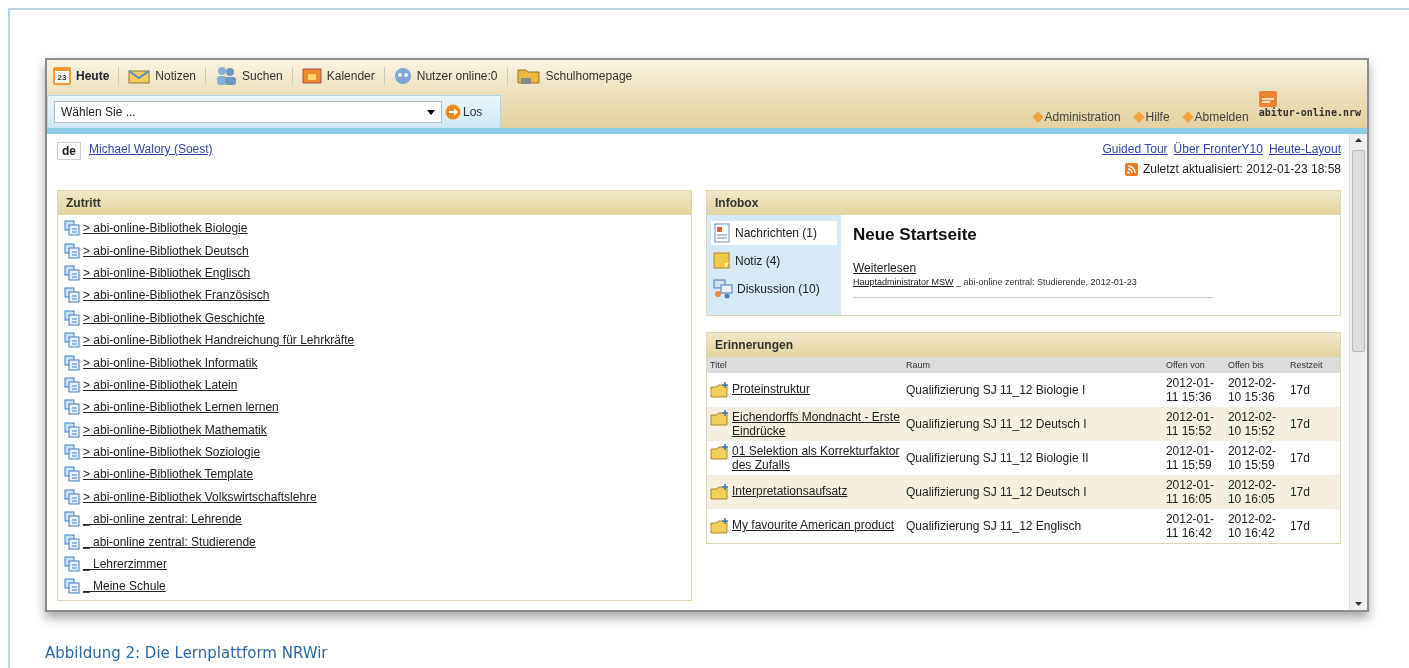 This screenshot has width=1409, height=668. What do you see at coordinates (774, 233) in the screenshot?
I see `infobox-tab: Nachrichten (1)` at bounding box center [774, 233].